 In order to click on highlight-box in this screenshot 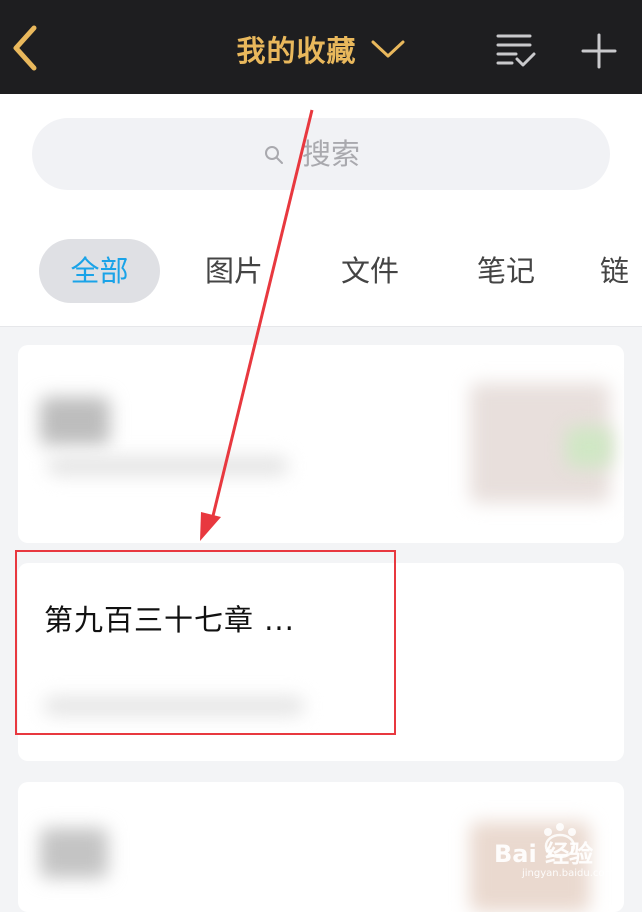, I will do `click(205, 642)`.